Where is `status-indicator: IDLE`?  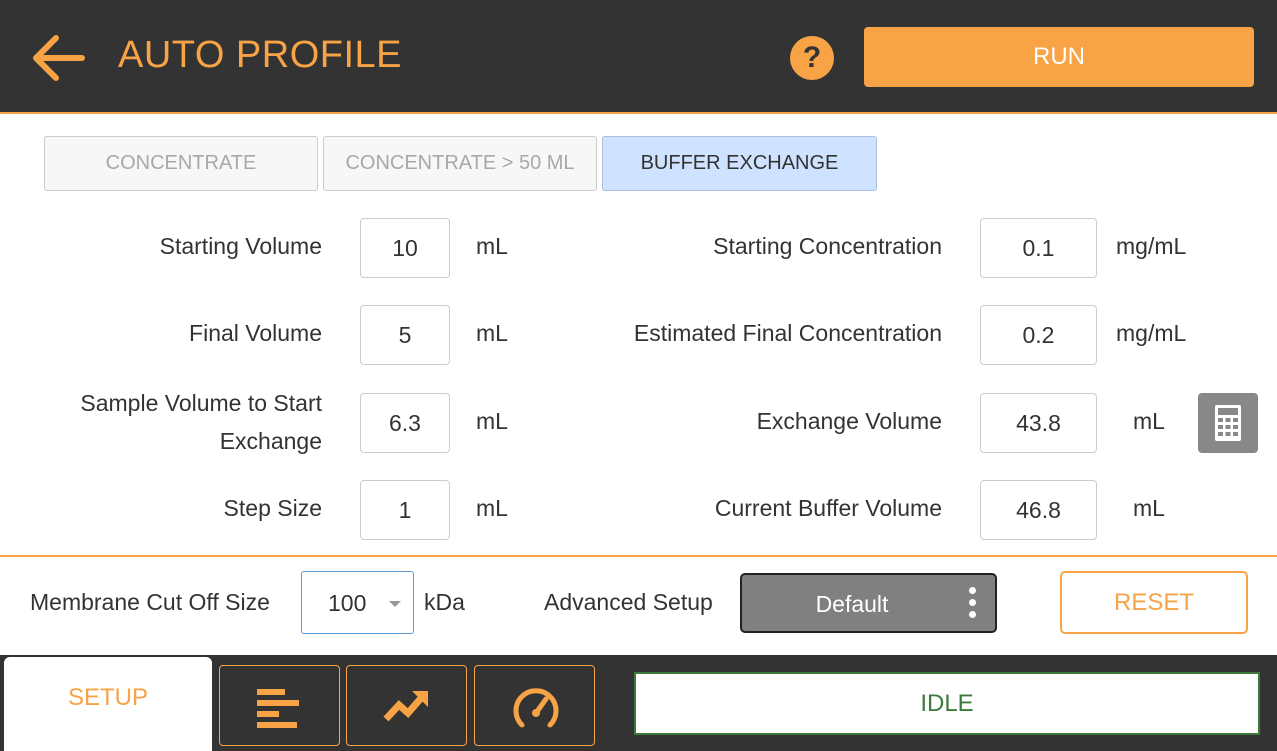
status-indicator: IDLE is located at coordinates (947, 703).